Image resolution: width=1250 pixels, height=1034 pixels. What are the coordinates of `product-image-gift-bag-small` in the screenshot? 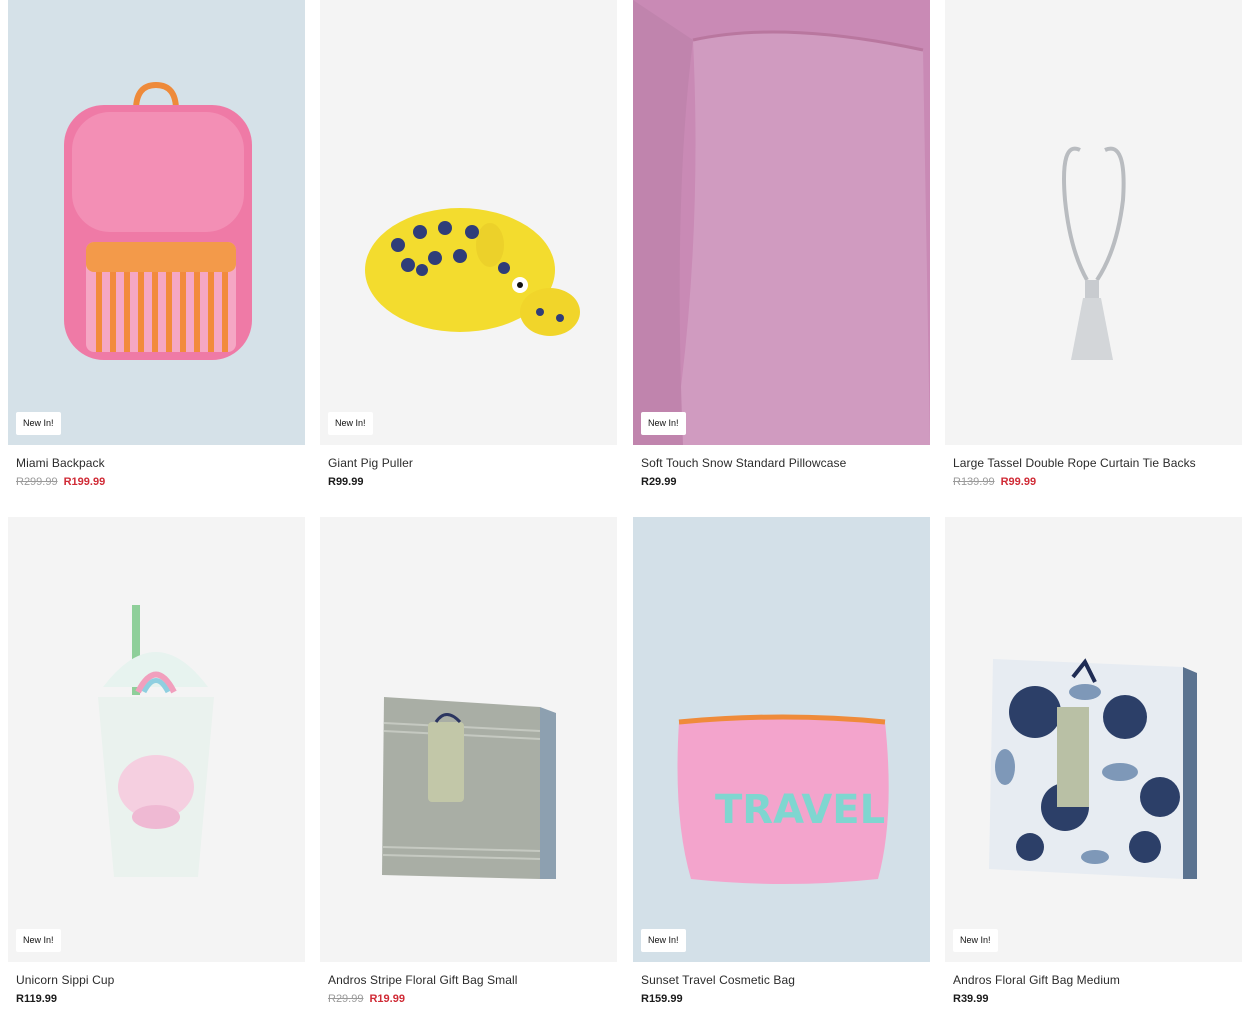 It's located at (468, 739).